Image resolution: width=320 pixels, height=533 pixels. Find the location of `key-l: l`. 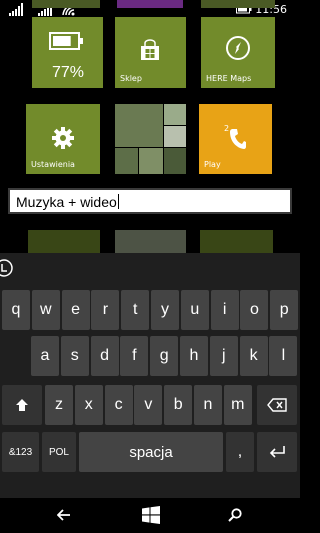

key-l: l is located at coordinates (283, 356).